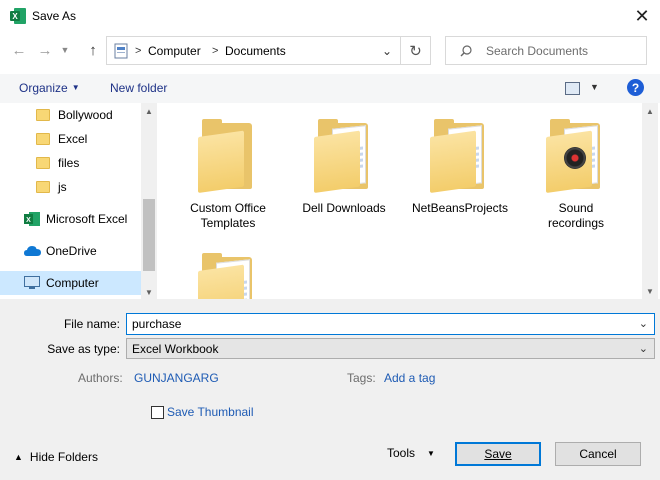 Image resolution: width=660 pixels, height=480 pixels. Describe the element at coordinates (149, 235) in the screenshot. I see `sidebar-scroll-thumb` at that location.